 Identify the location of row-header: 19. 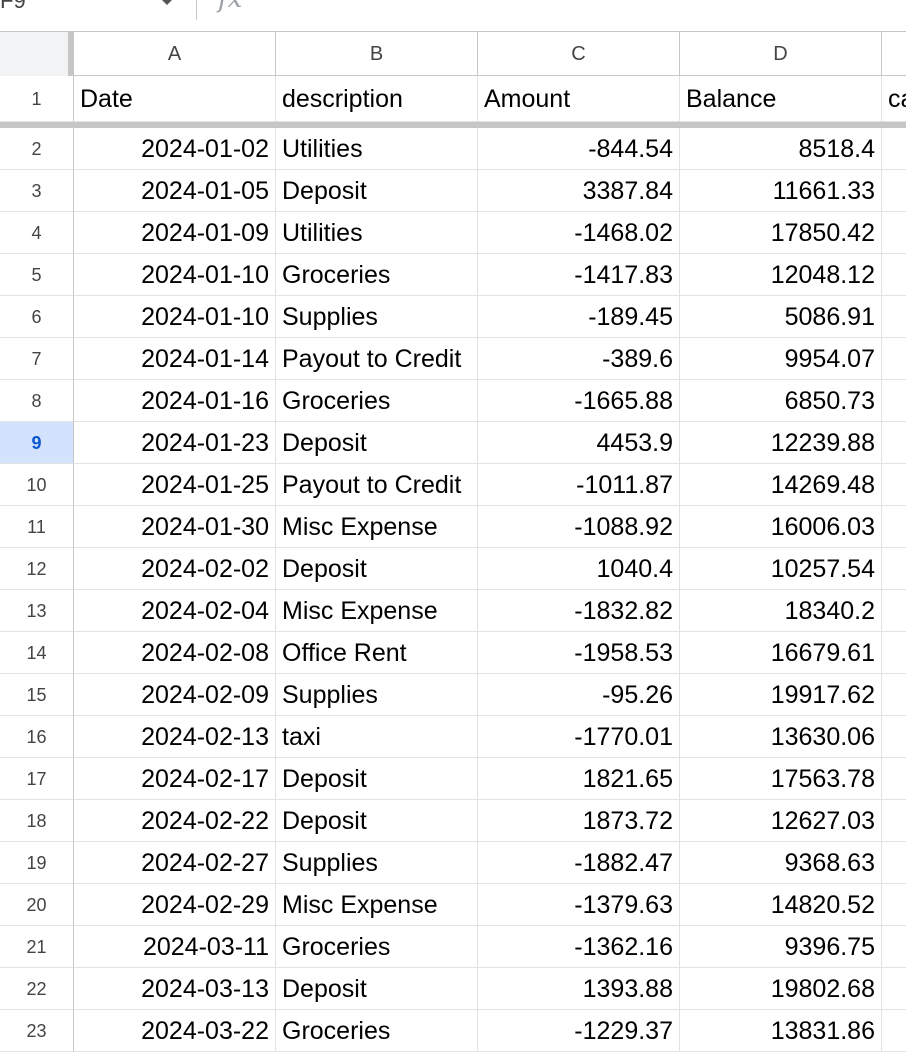
(37, 863).